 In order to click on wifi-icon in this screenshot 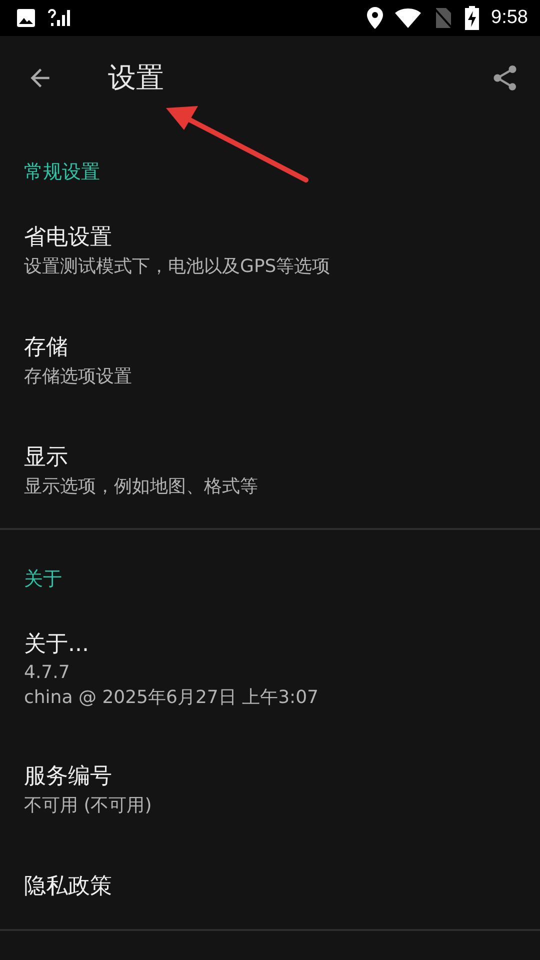, I will do `click(408, 18)`.